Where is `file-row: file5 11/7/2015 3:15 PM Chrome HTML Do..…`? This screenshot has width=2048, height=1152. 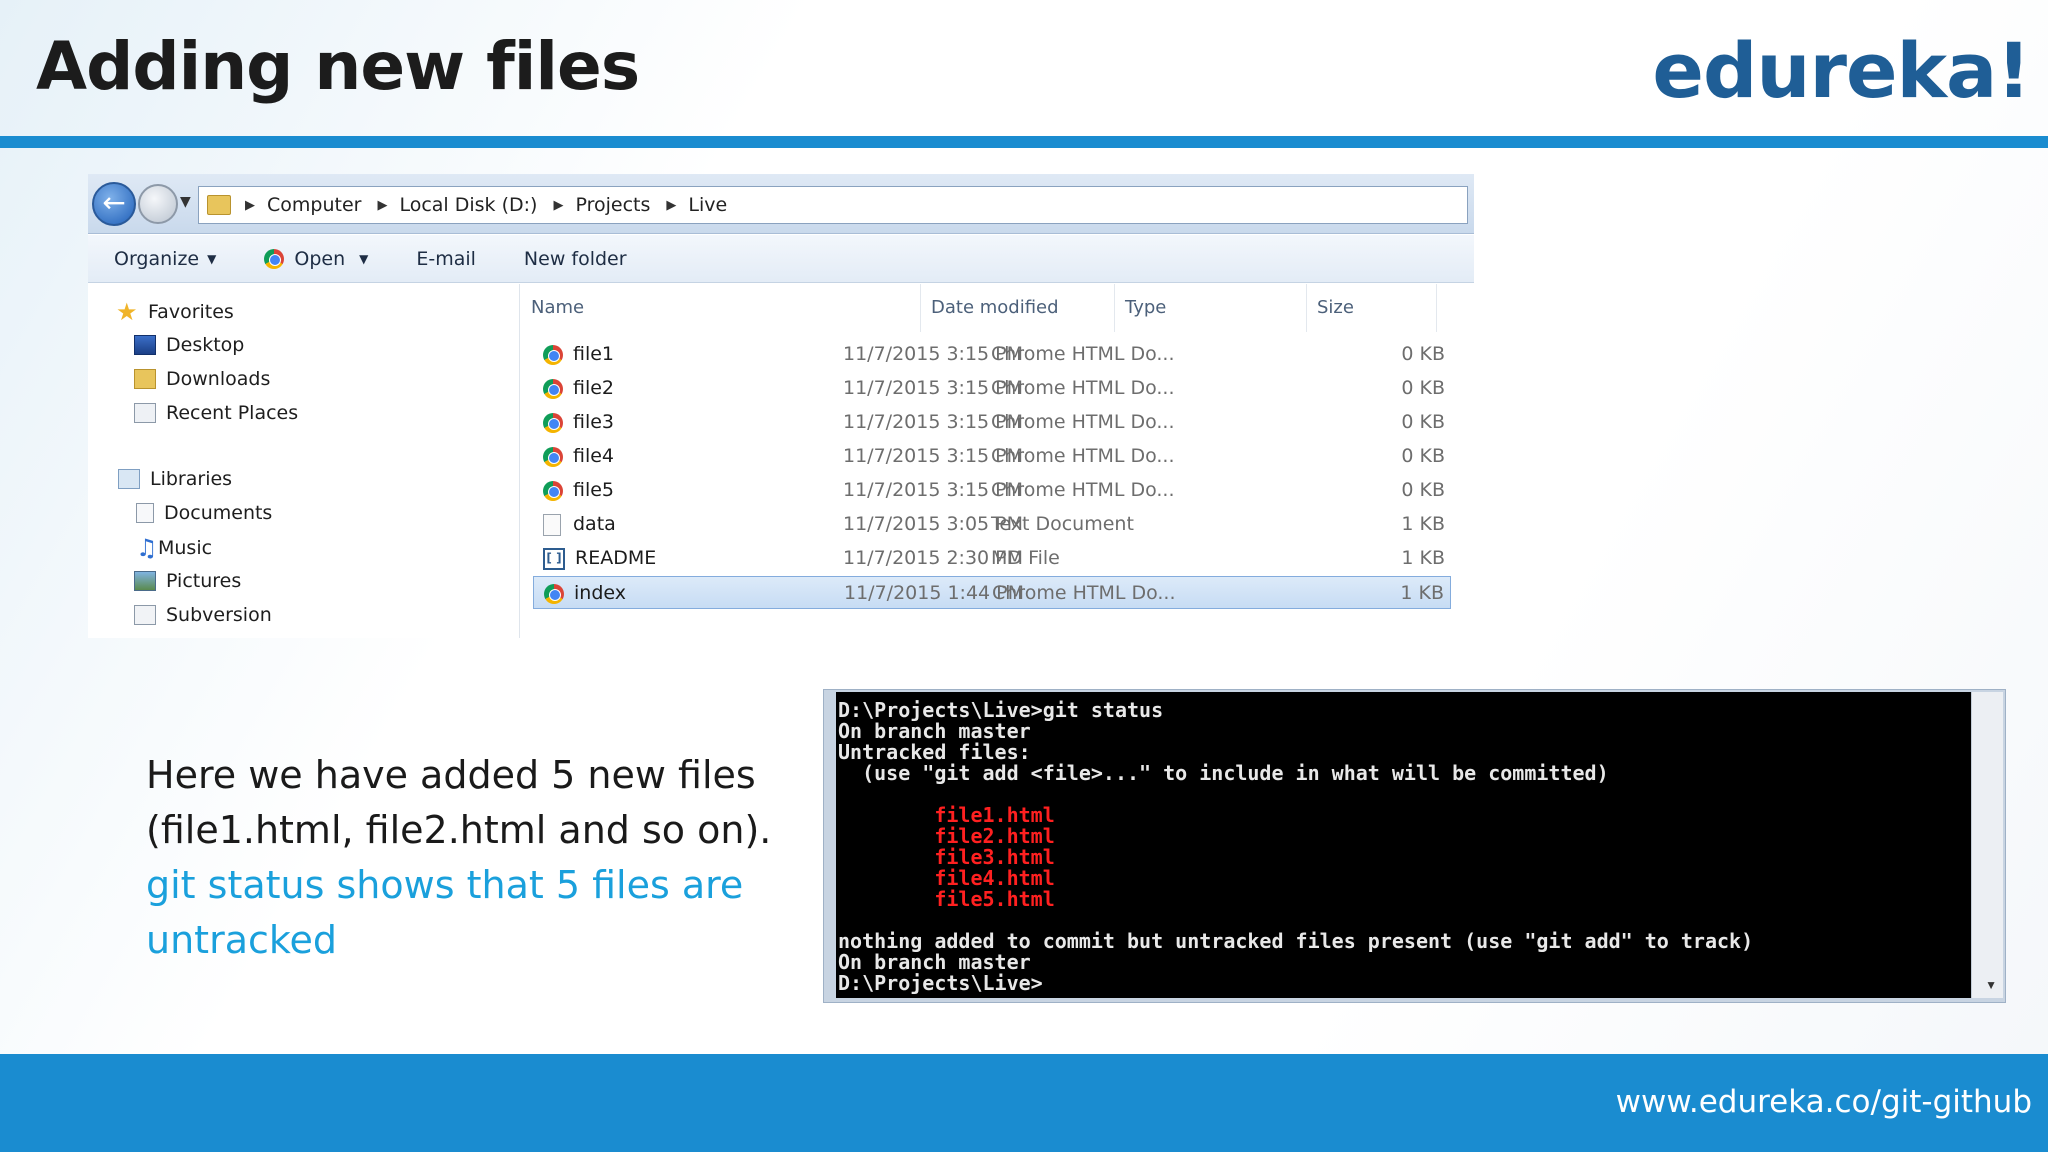 file-row: file5 11/7/2015 3:15 PM Chrome HTML Do..… is located at coordinates (992, 490).